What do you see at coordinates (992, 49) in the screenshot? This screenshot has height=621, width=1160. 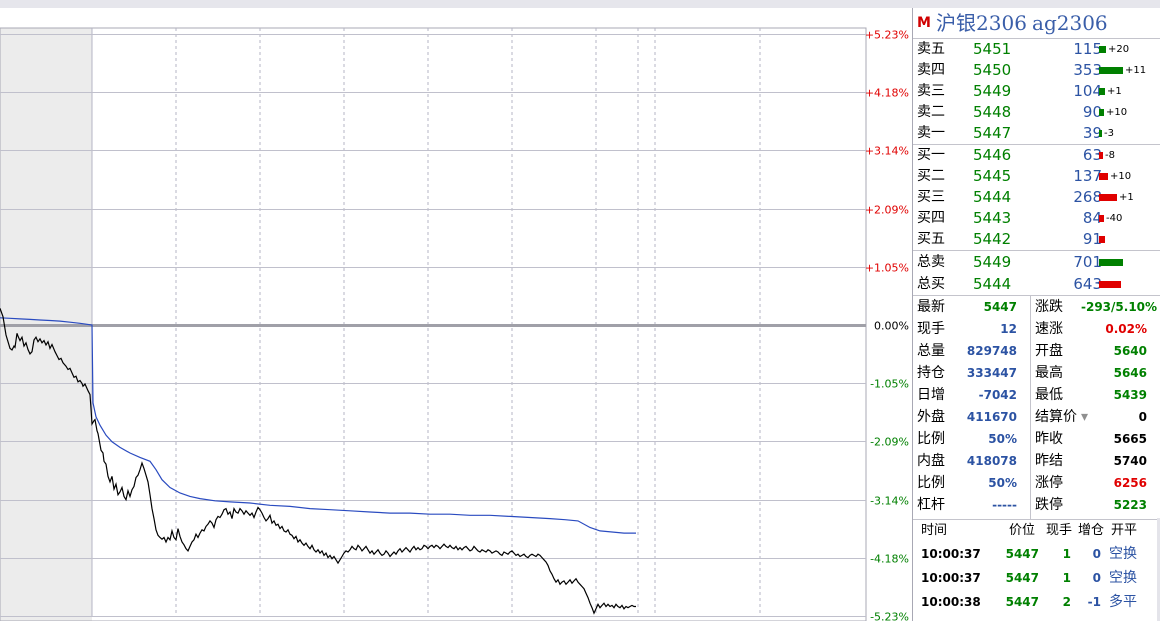 I see `level-price: 5451` at bounding box center [992, 49].